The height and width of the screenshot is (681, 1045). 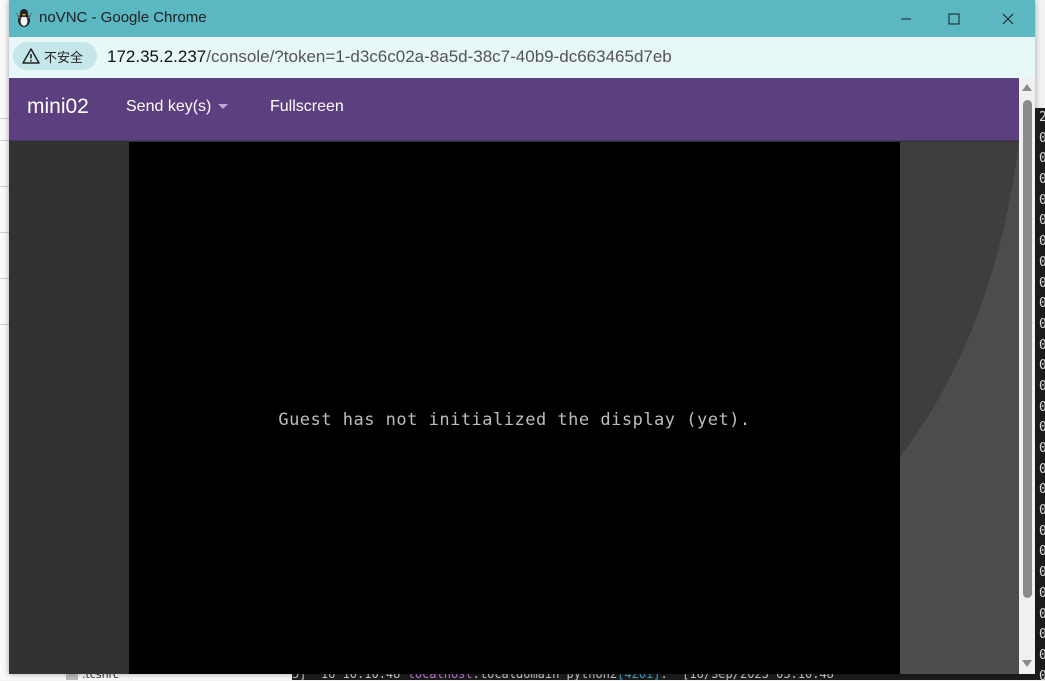 What do you see at coordinates (123, 17) in the screenshot?
I see `window-title: noVNC - Google Chrome` at bounding box center [123, 17].